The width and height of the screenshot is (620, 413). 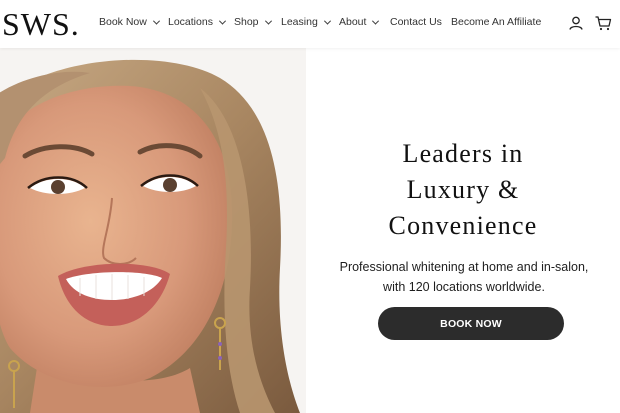 I want to click on nav-item-leasing: Leasing, so click(x=306, y=22).